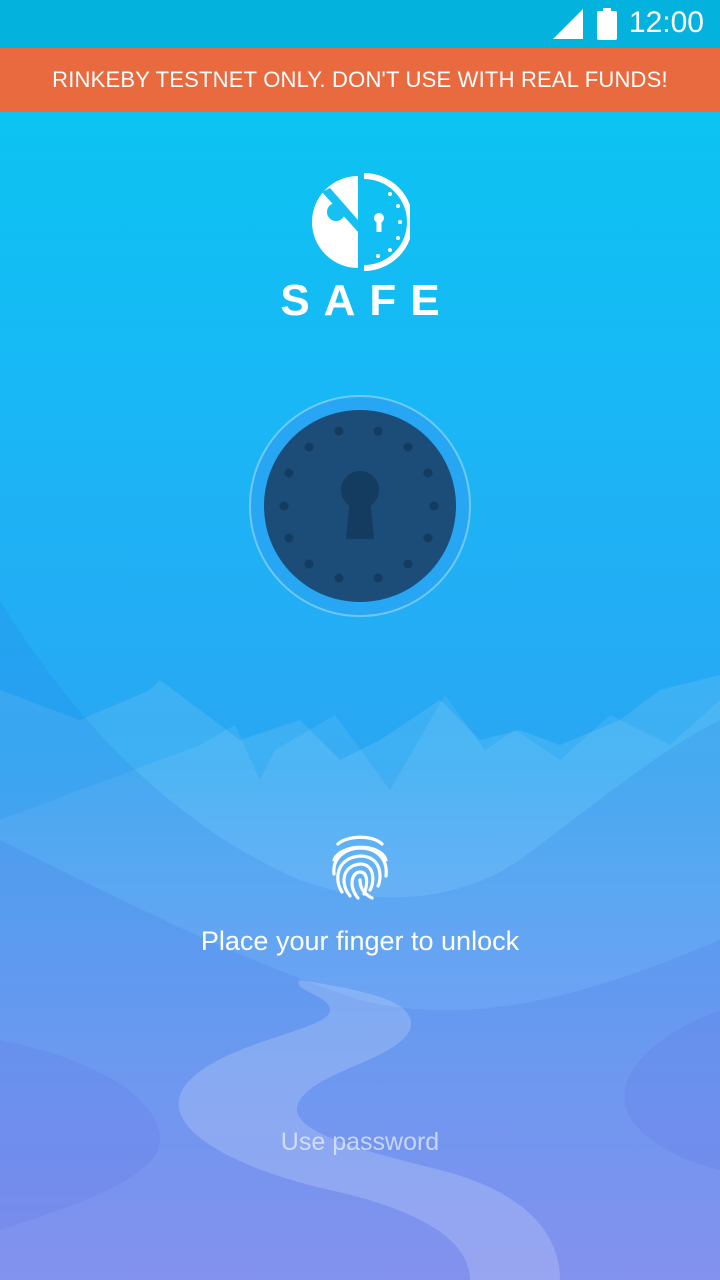 This screenshot has height=1280, width=720. Describe the element at coordinates (360, 24) in the screenshot. I see `status-bar: 12:00` at that location.